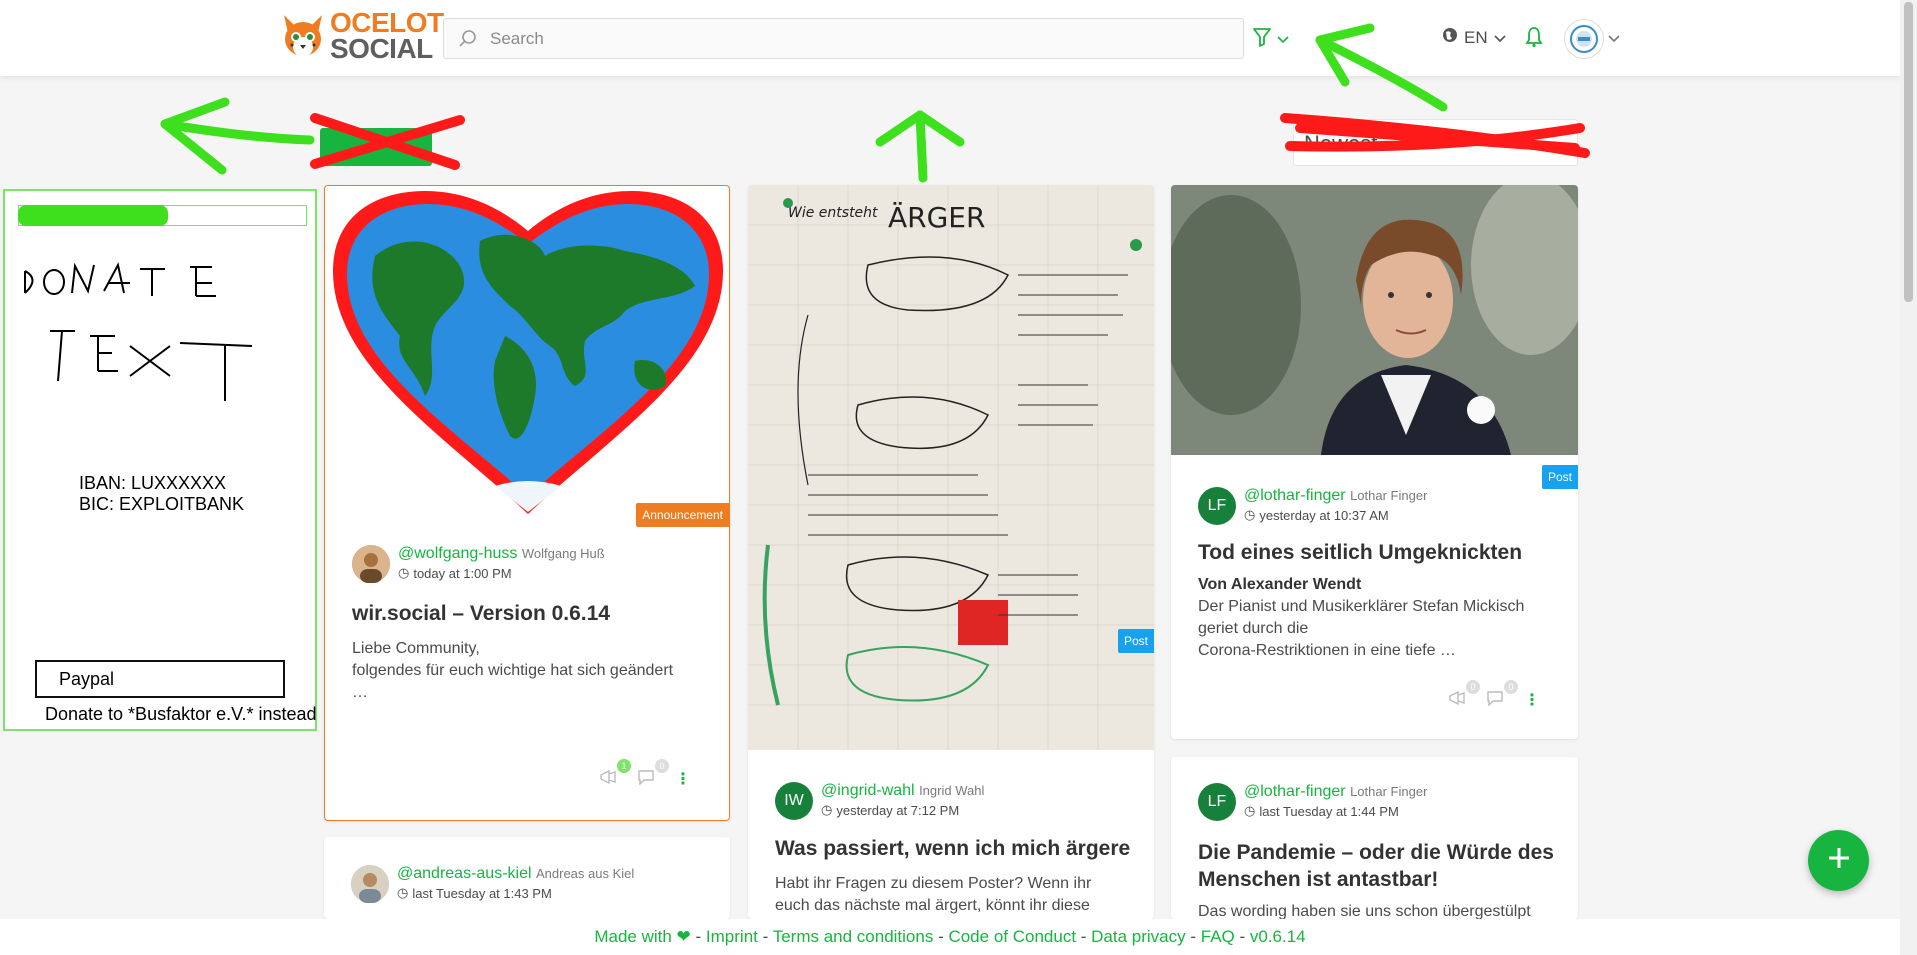 Image resolution: width=1917 pixels, height=955 pixels. I want to click on user-menu, so click(1592, 39).